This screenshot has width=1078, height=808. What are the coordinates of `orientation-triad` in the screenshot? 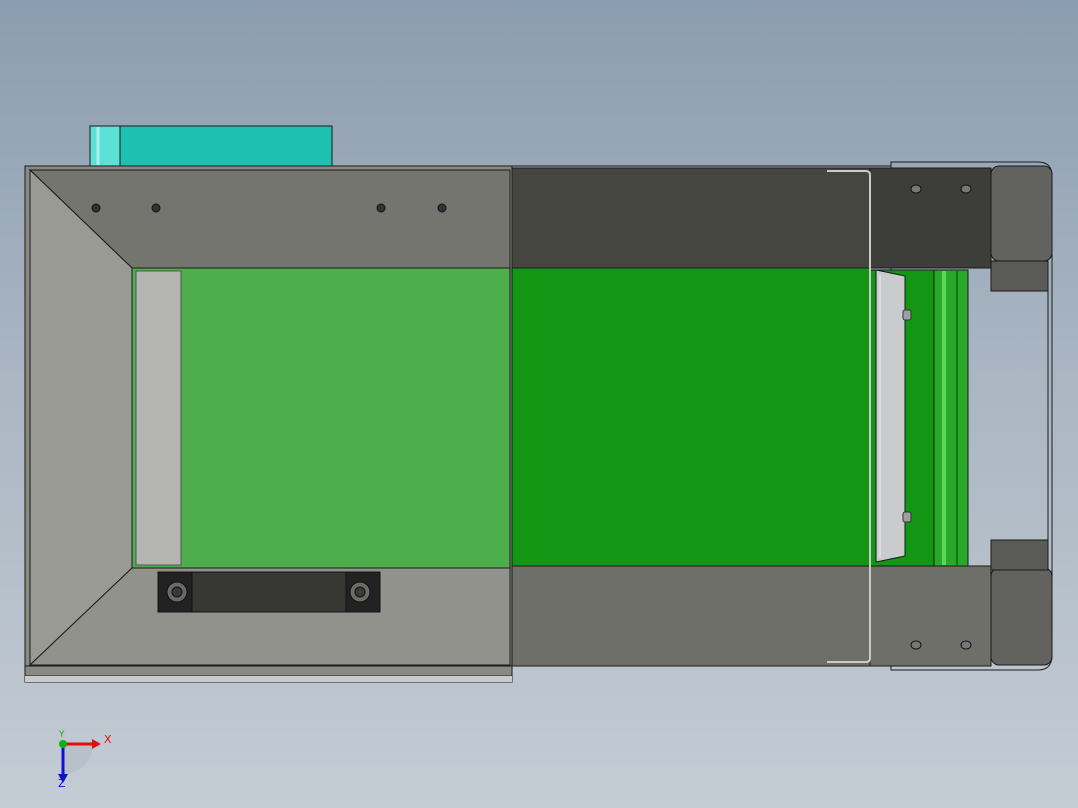 It's located at (79, 761).